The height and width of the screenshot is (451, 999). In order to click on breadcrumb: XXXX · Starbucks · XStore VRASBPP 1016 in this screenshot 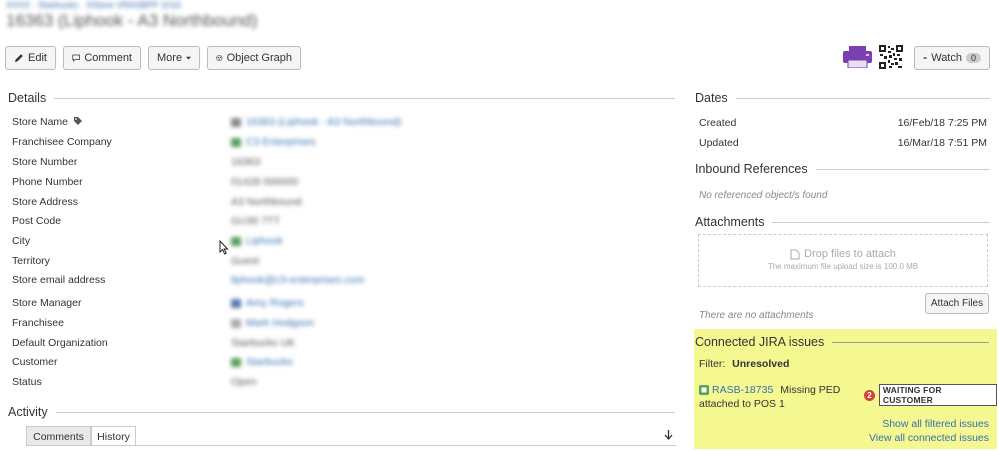, I will do `click(93, 5)`.